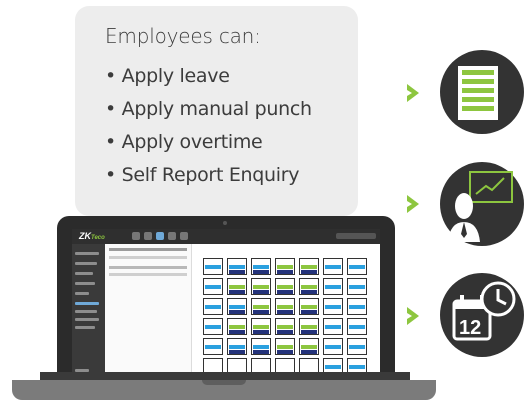  Describe the element at coordinates (470, 328) in the screenshot. I see `svg-text: 12` at that location.